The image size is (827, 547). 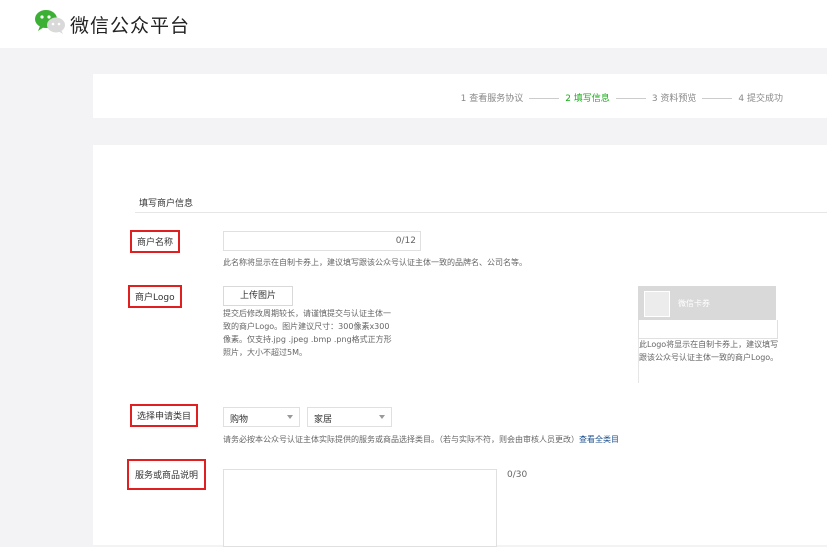 What do you see at coordinates (709, 351) in the screenshot?
I see `logo-preview-hint: 此Logo将显示在自制卡券上，建议填写跟该公众号认证主体一致的商户Logo。` at bounding box center [709, 351].